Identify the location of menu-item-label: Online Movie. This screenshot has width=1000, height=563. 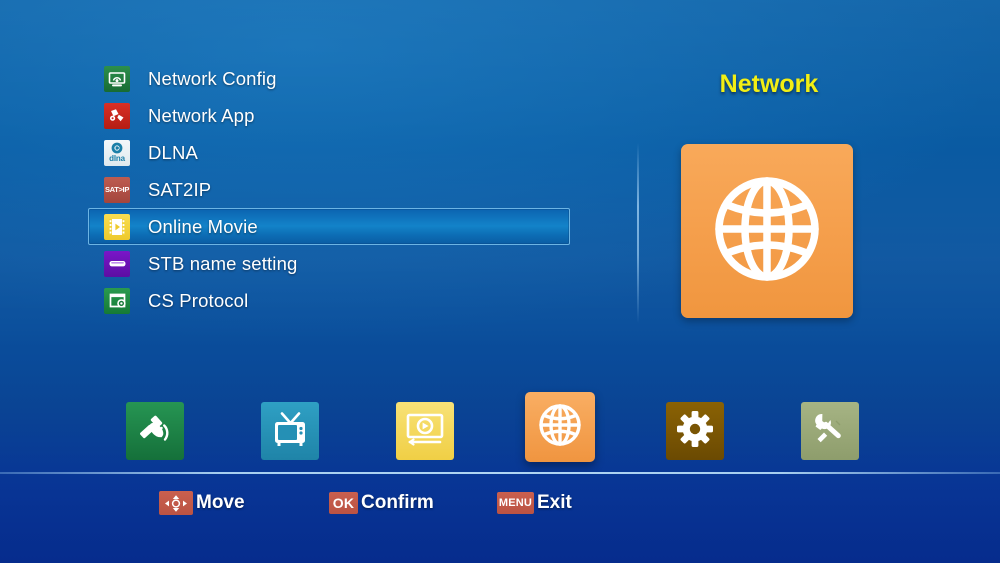
(203, 226).